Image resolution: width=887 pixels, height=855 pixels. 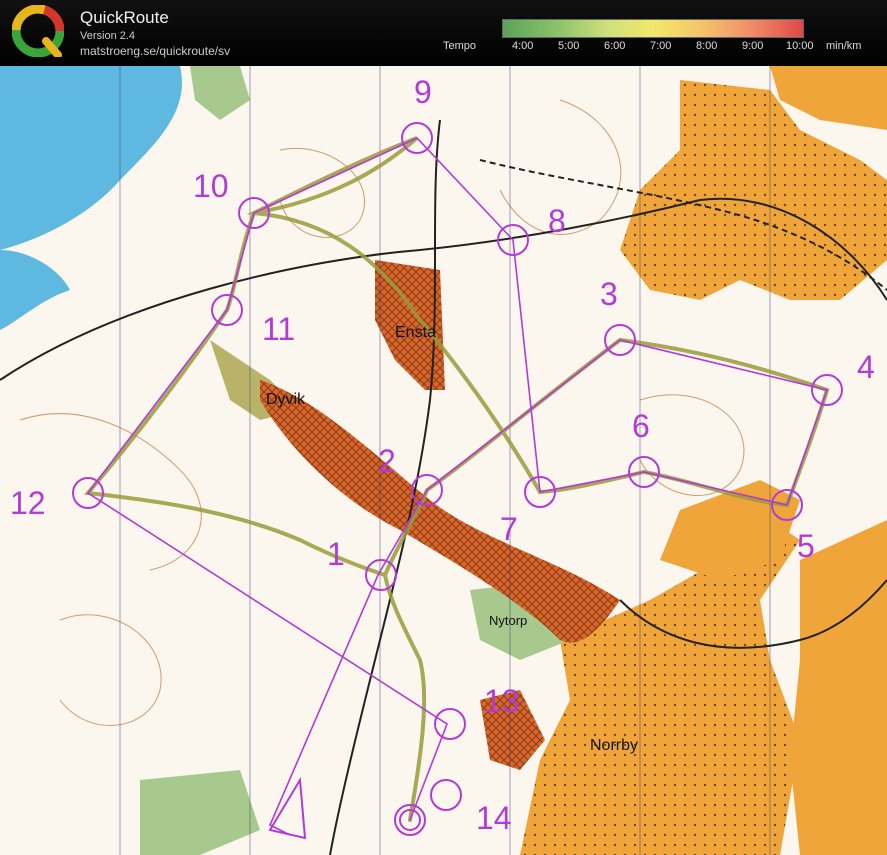 What do you see at coordinates (569, 46) in the screenshot?
I see `tempo-tick: 5:00` at bounding box center [569, 46].